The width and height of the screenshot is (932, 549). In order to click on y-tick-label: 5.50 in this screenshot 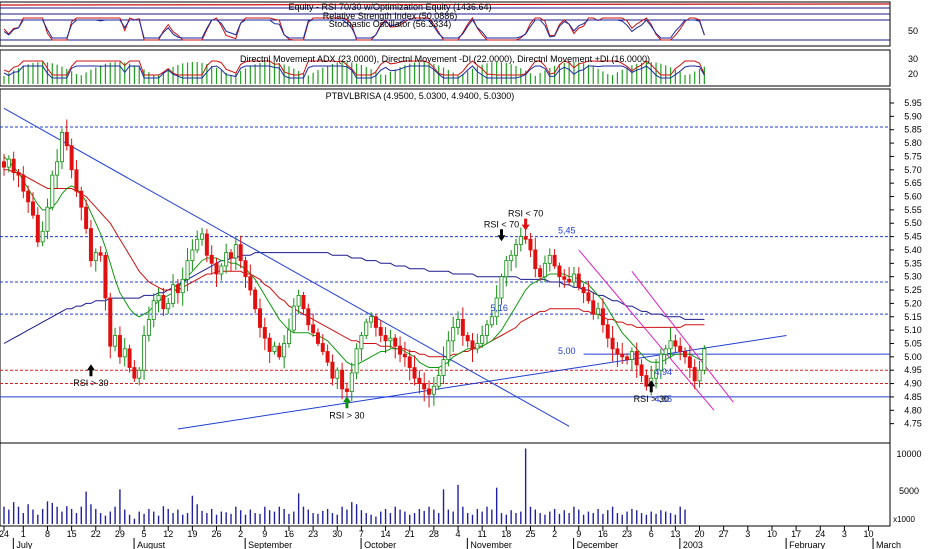, I will do `click(913, 223)`.